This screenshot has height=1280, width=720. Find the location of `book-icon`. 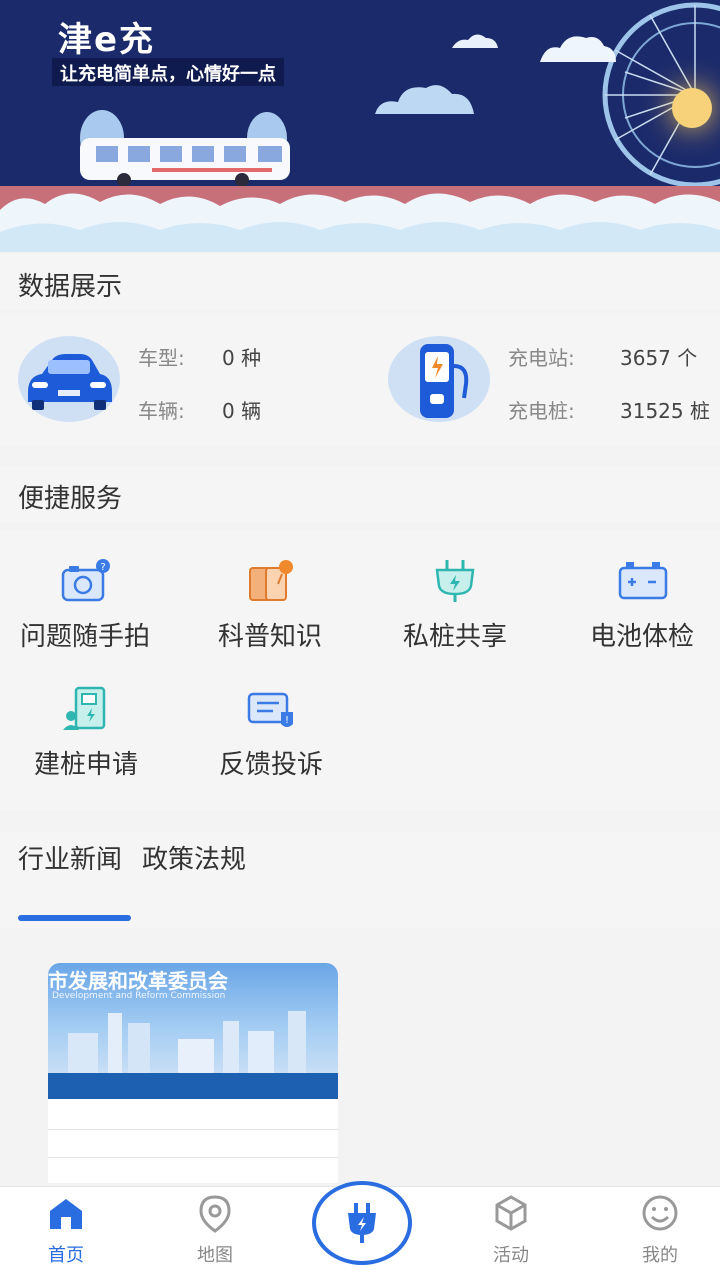

book-icon is located at coordinates (270, 581).